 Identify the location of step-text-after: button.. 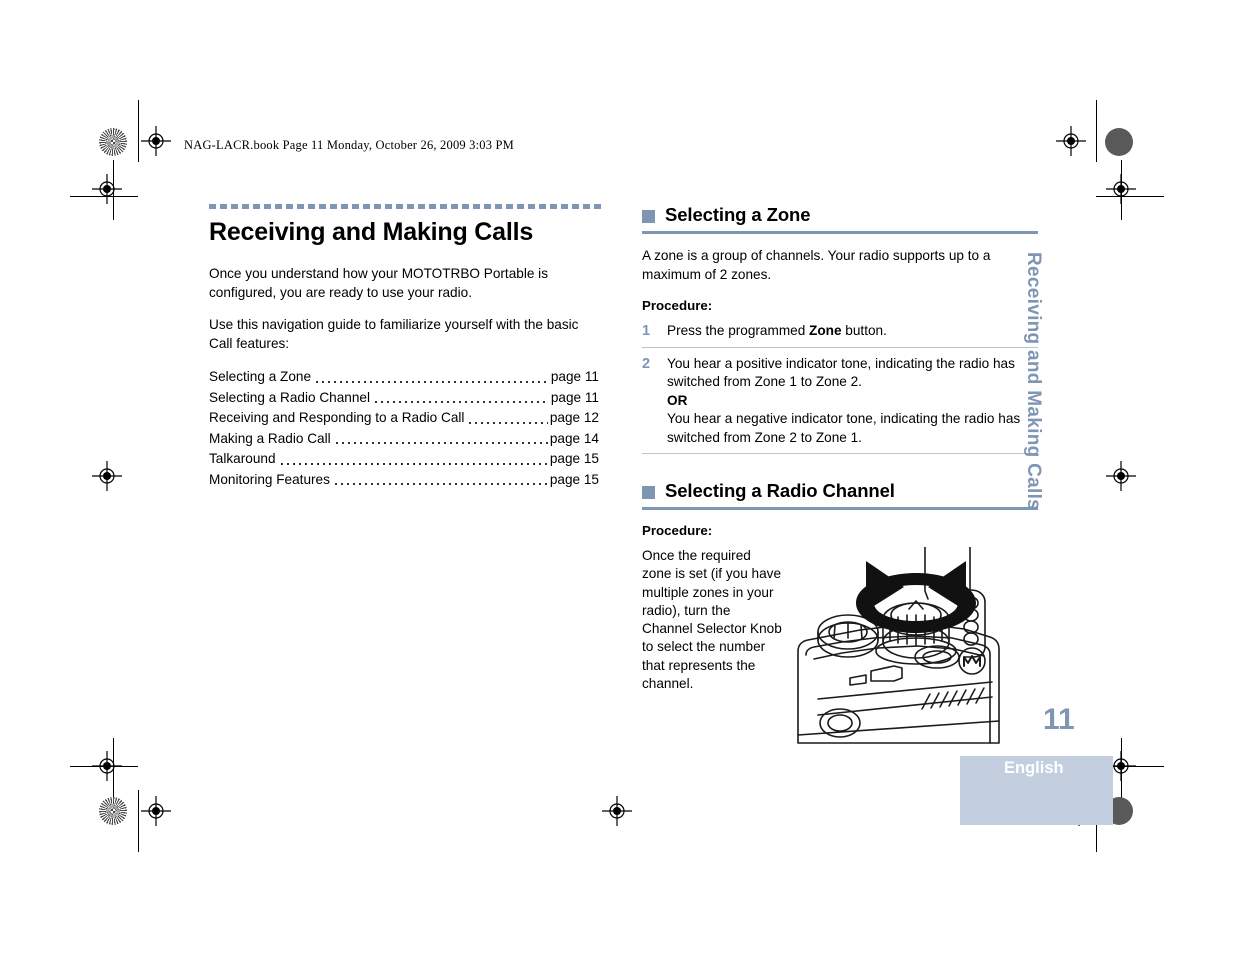
(864, 330).